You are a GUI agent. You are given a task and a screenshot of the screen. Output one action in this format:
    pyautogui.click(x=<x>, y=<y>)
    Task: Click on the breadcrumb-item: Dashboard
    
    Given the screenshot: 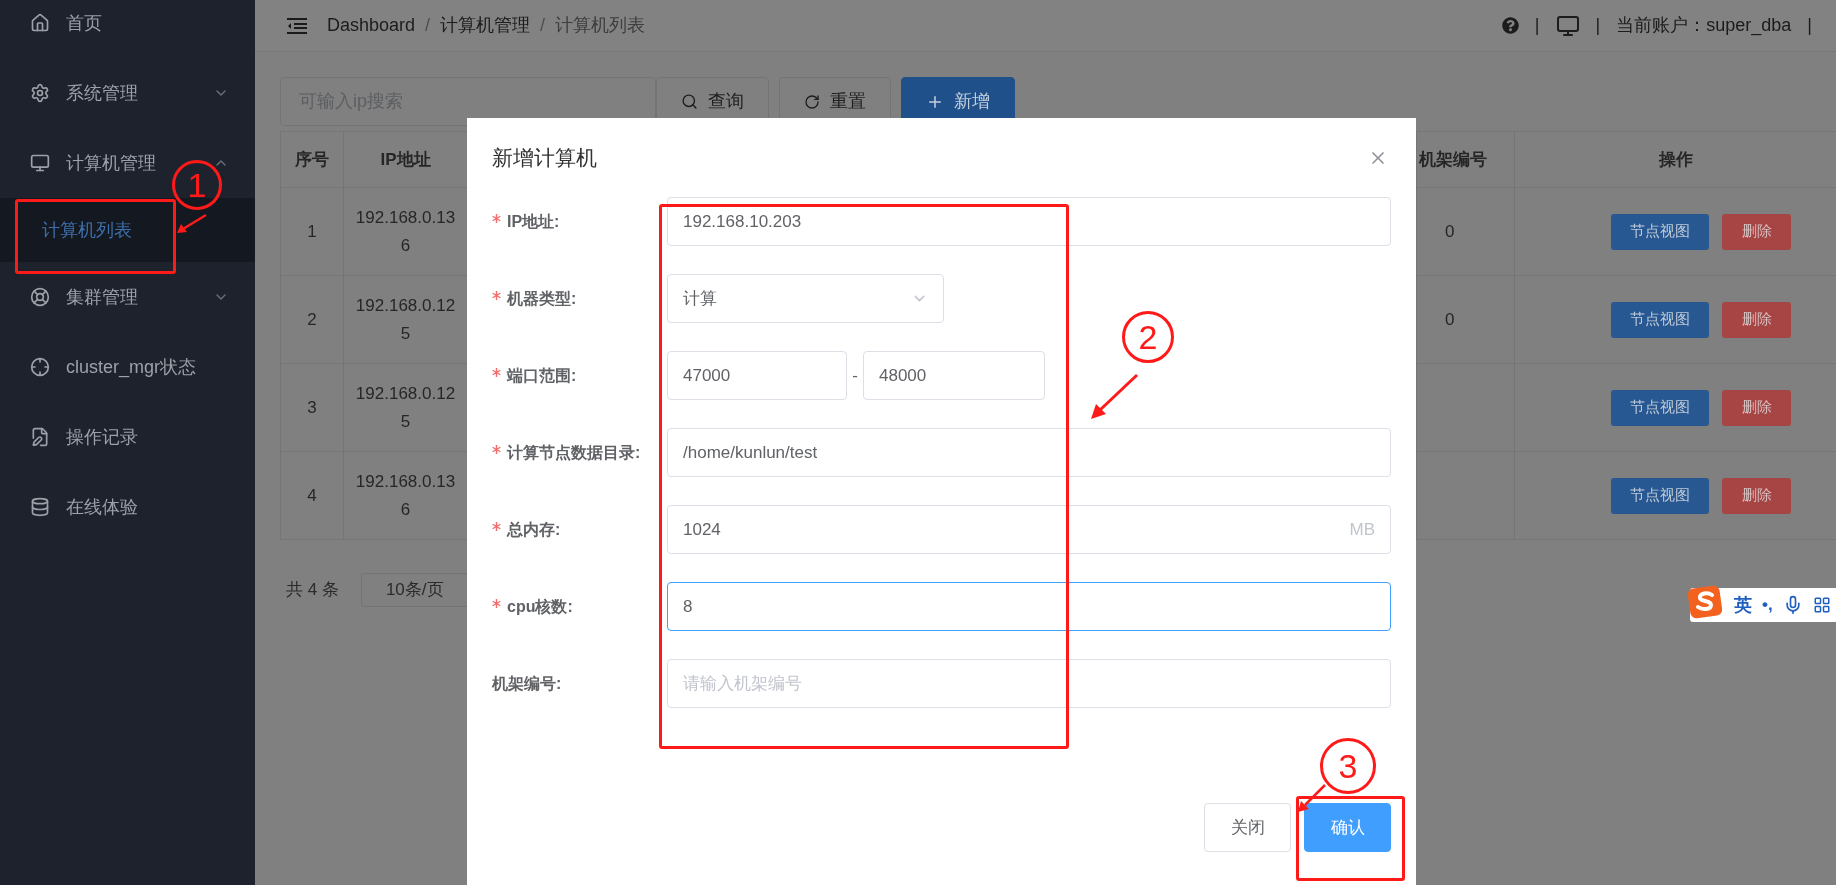 What is the action you would take?
    pyautogui.click(x=371, y=25)
    